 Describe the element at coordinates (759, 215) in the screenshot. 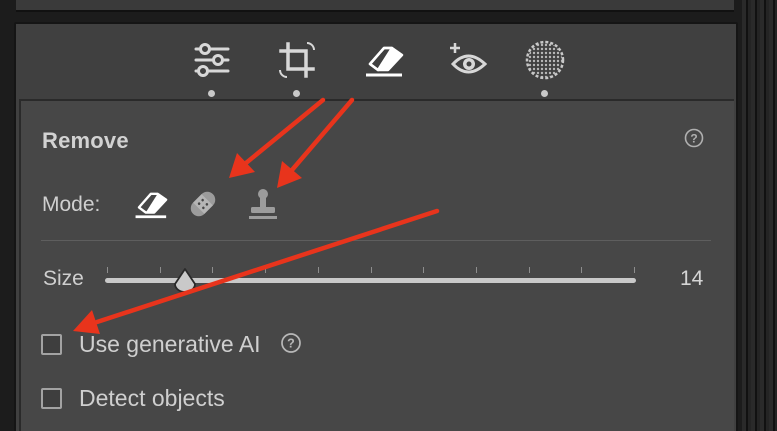

I see `right-panel-edge` at that location.